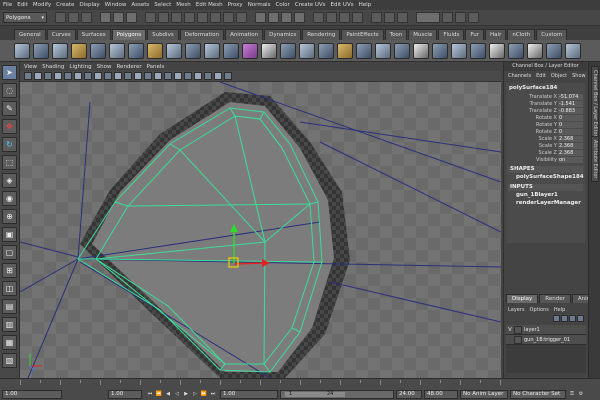 The width and height of the screenshot is (600, 400). What do you see at coordinates (79, 50) in the screenshot?
I see `poly-cone-icon` at bounding box center [79, 50].